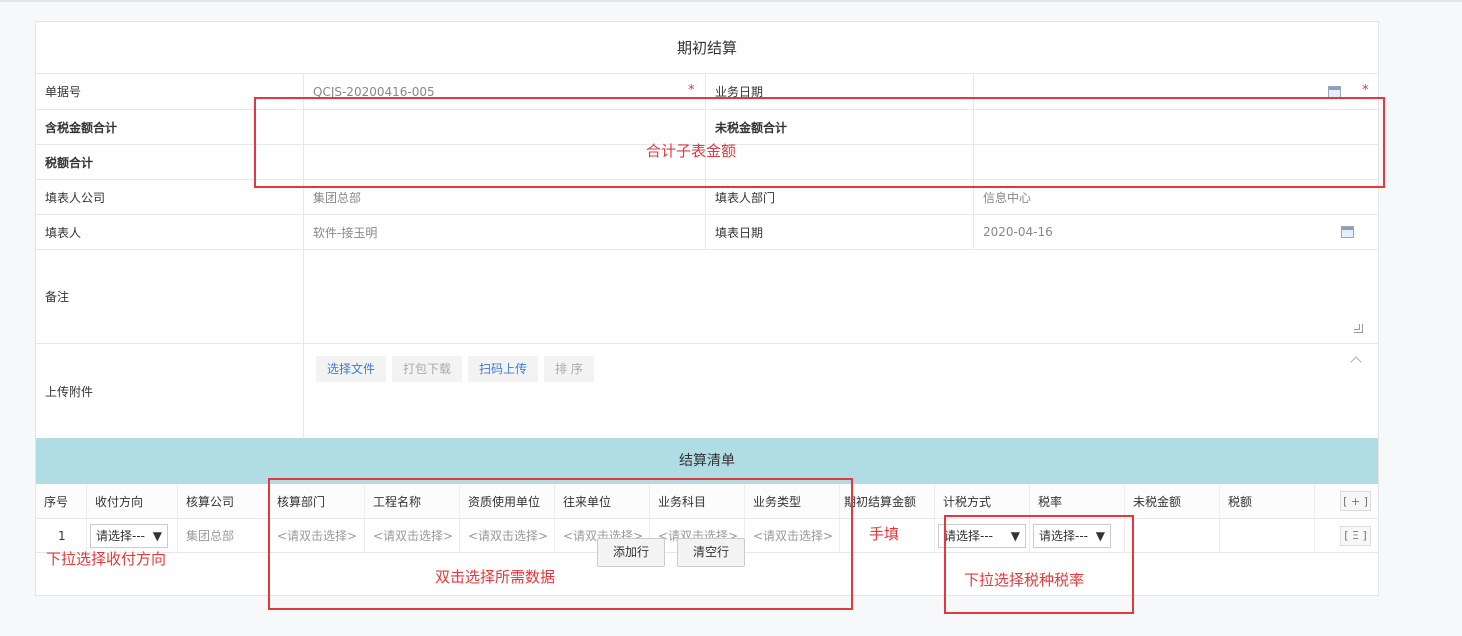  What do you see at coordinates (560, 544) in the screenshot?
I see `annotation-box-dblclick` at bounding box center [560, 544].